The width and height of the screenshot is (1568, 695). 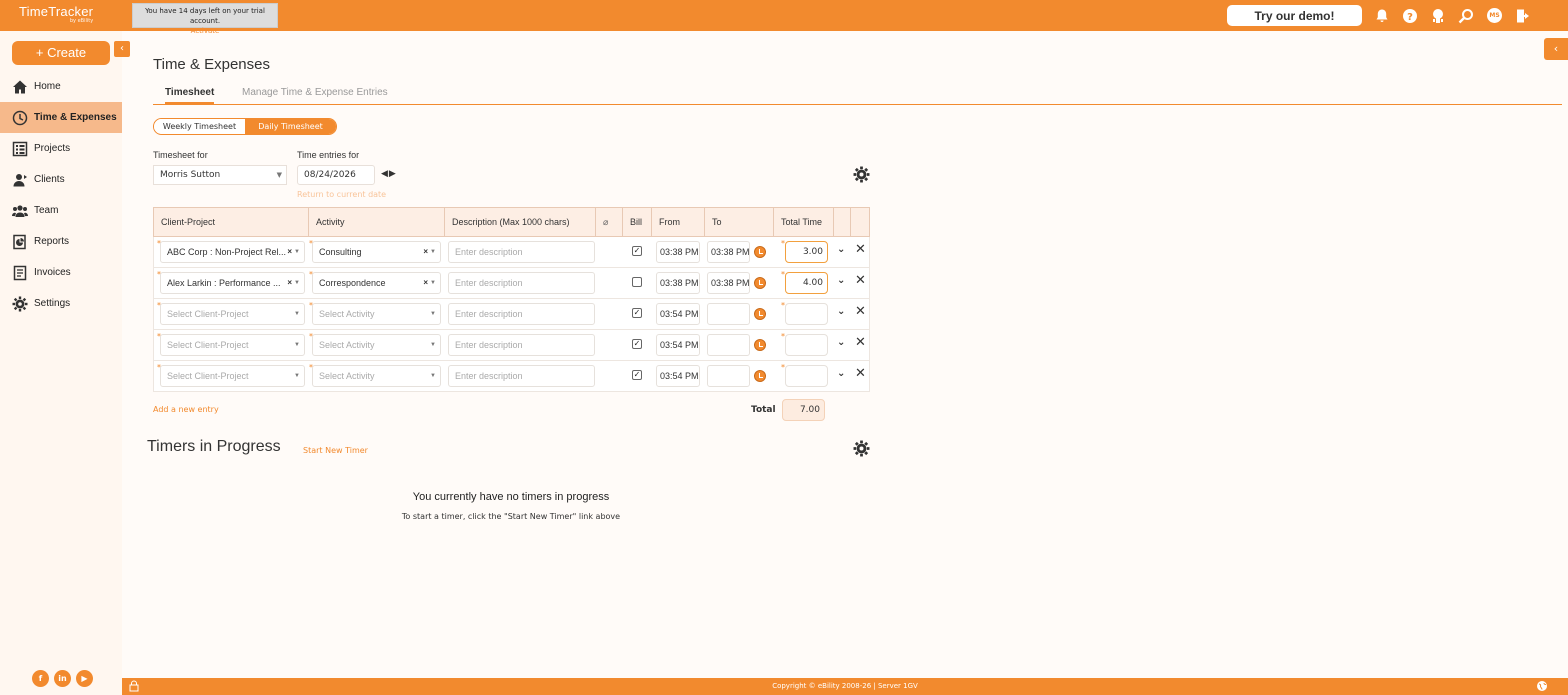 What do you see at coordinates (232, 252) in the screenshot?
I see `client-project-select: ABC Corp : Non-Project Rel... × ▼` at bounding box center [232, 252].